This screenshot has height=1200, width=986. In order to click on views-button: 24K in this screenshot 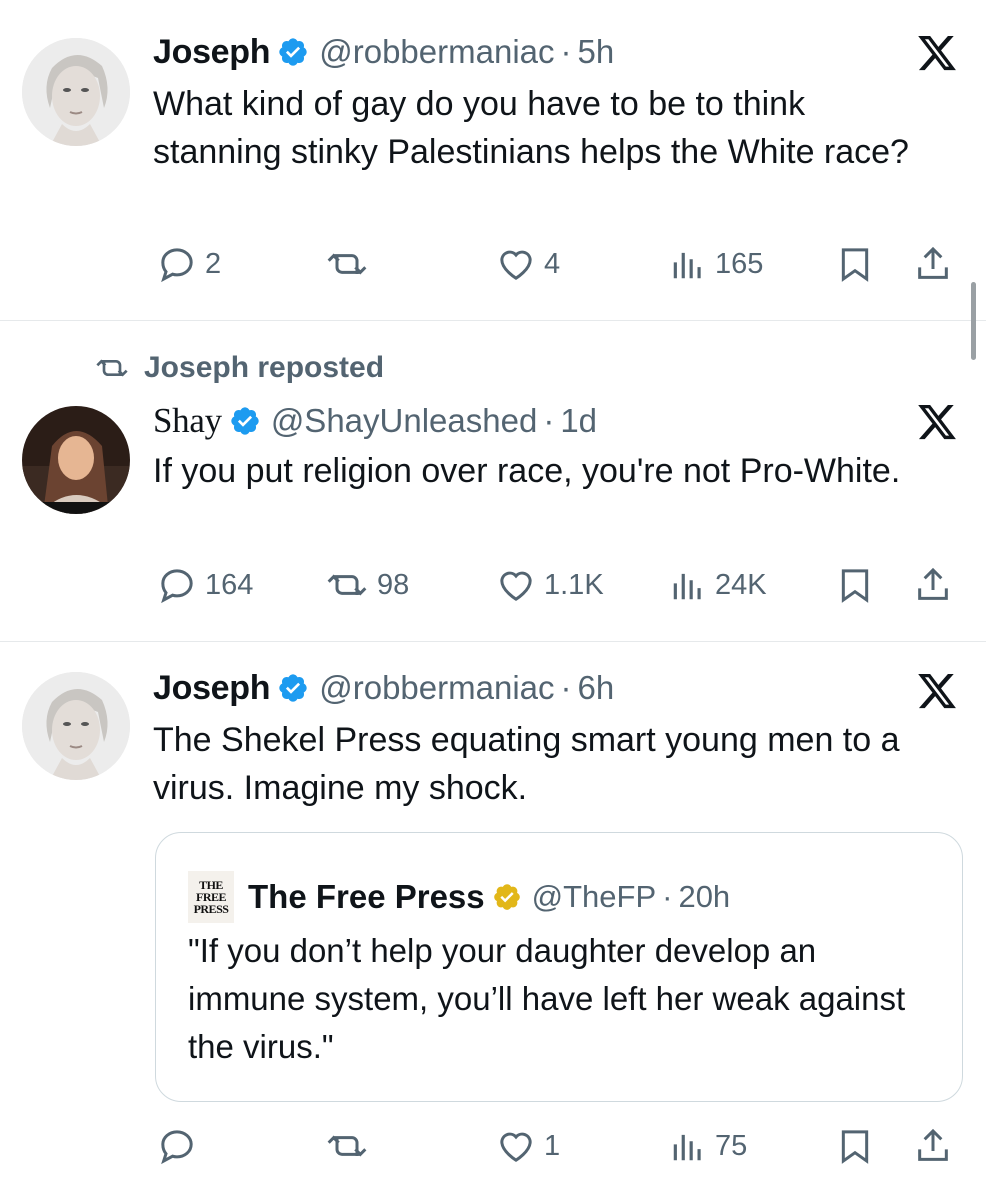, I will do `click(718, 585)`.